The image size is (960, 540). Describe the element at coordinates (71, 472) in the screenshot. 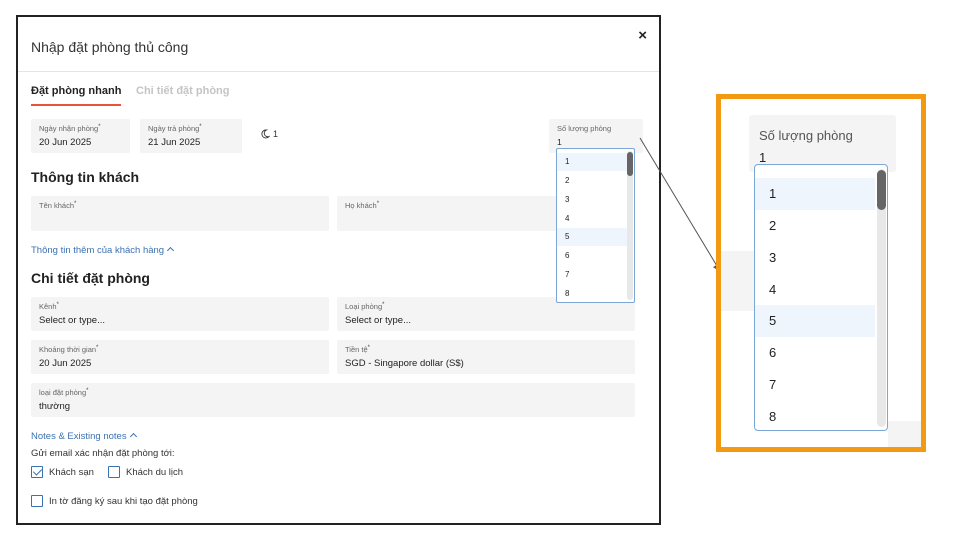

I see `hotel-checkbox-label: Khách sạn` at that location.